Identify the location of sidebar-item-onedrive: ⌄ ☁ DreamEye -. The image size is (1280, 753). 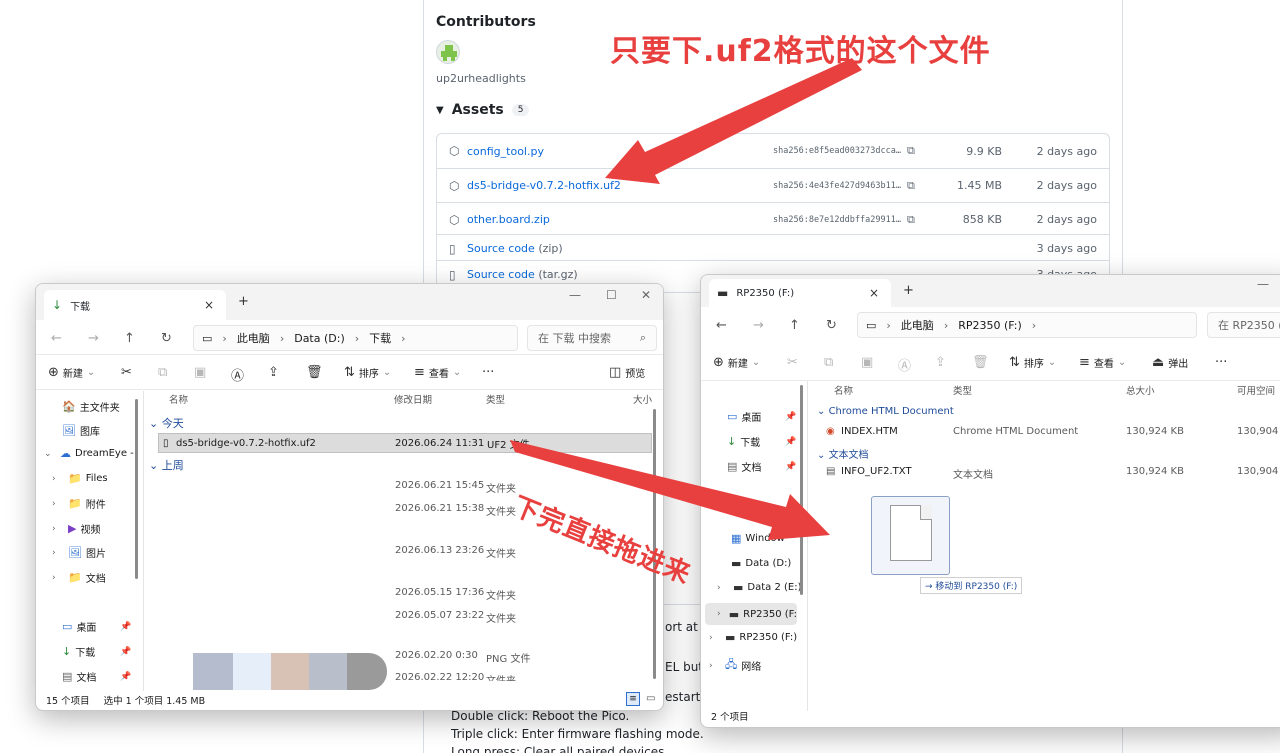
(89, 453).